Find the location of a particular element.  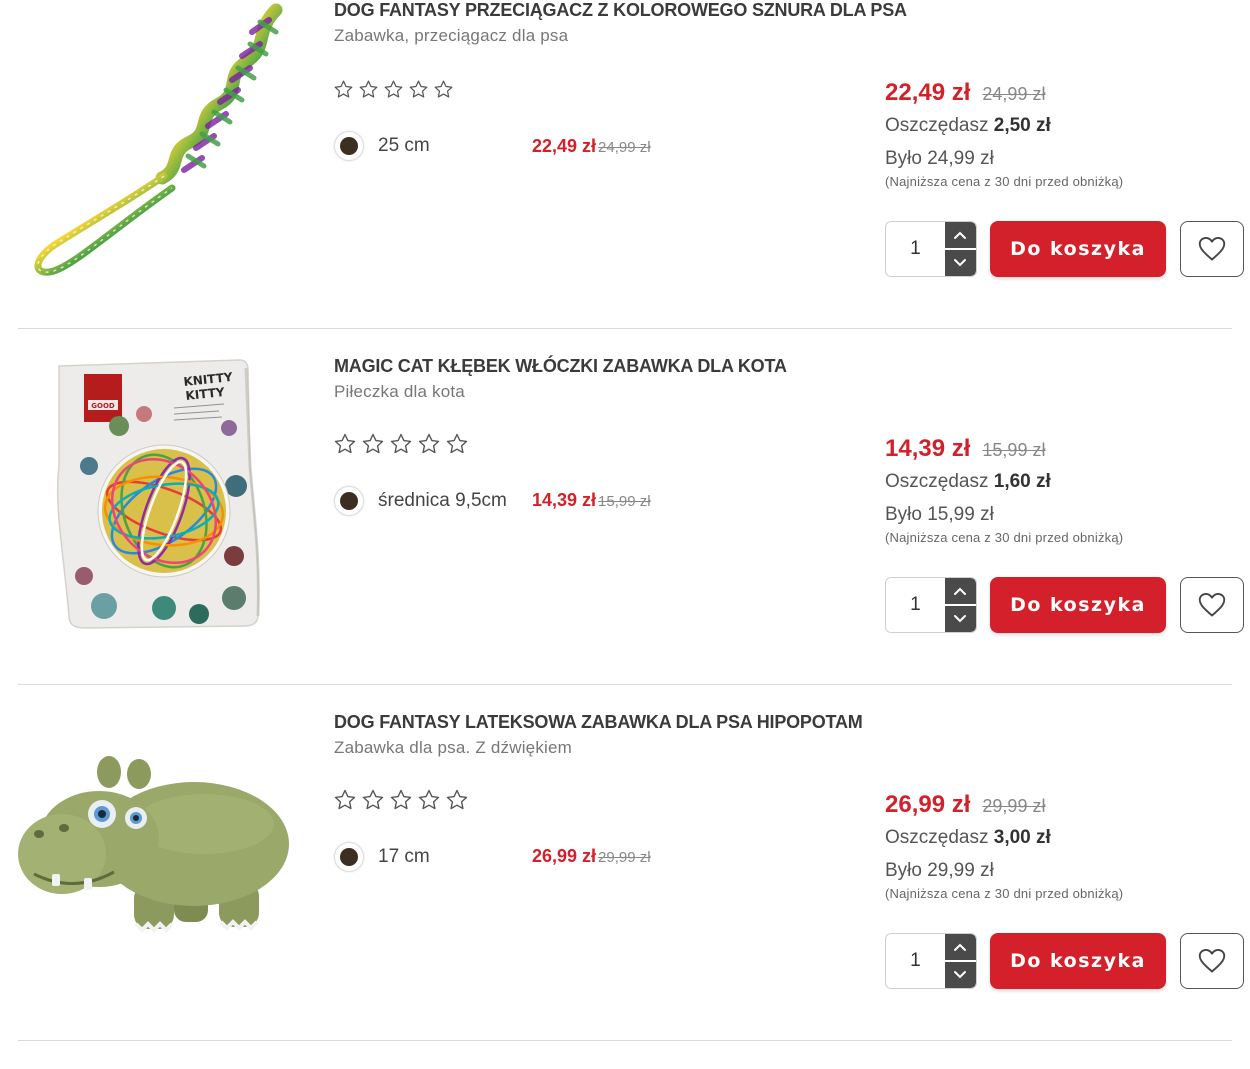

price-current: 14,39 zł is located at coordinates (928, 448).